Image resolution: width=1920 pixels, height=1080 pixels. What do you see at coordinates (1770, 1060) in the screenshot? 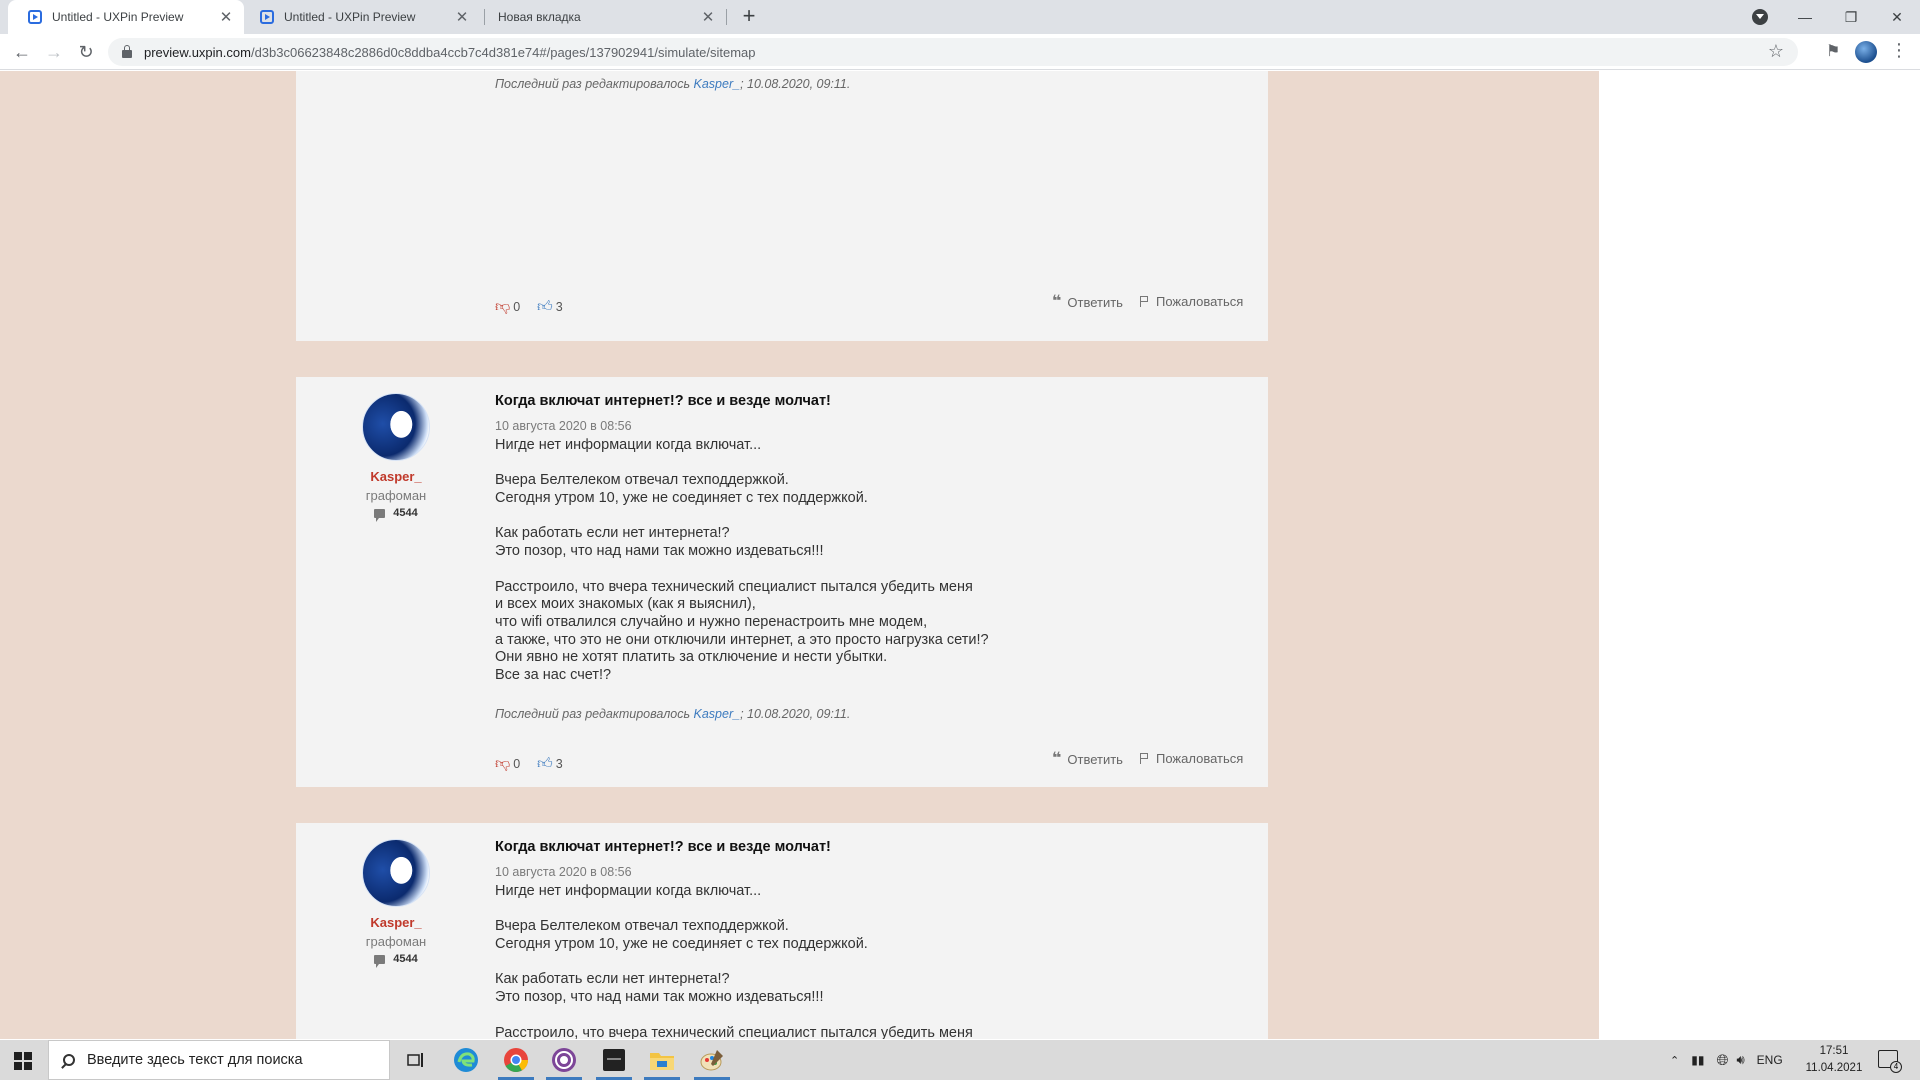
I see `language-indicator: ENG` at bounding box center [1770, 1060].